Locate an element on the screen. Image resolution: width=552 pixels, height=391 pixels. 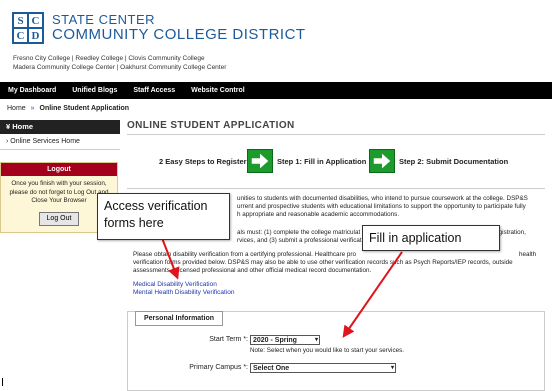
step-1-label: Step 1: Fill in Application is located at coordinates (322, 161).